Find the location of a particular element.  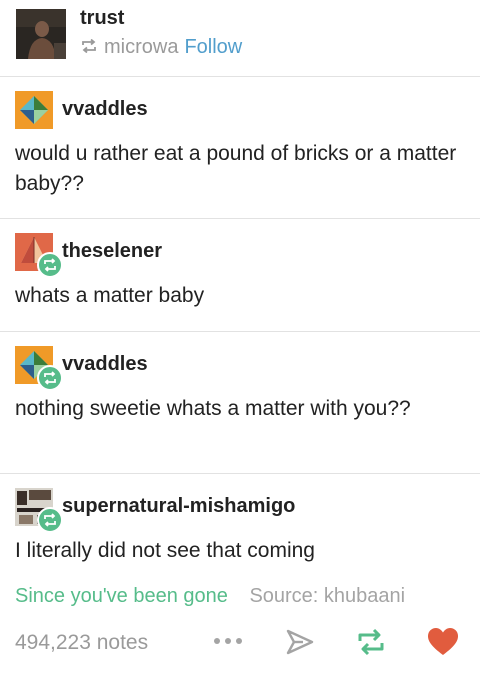

like-icon is located at coordinates (443, 644).